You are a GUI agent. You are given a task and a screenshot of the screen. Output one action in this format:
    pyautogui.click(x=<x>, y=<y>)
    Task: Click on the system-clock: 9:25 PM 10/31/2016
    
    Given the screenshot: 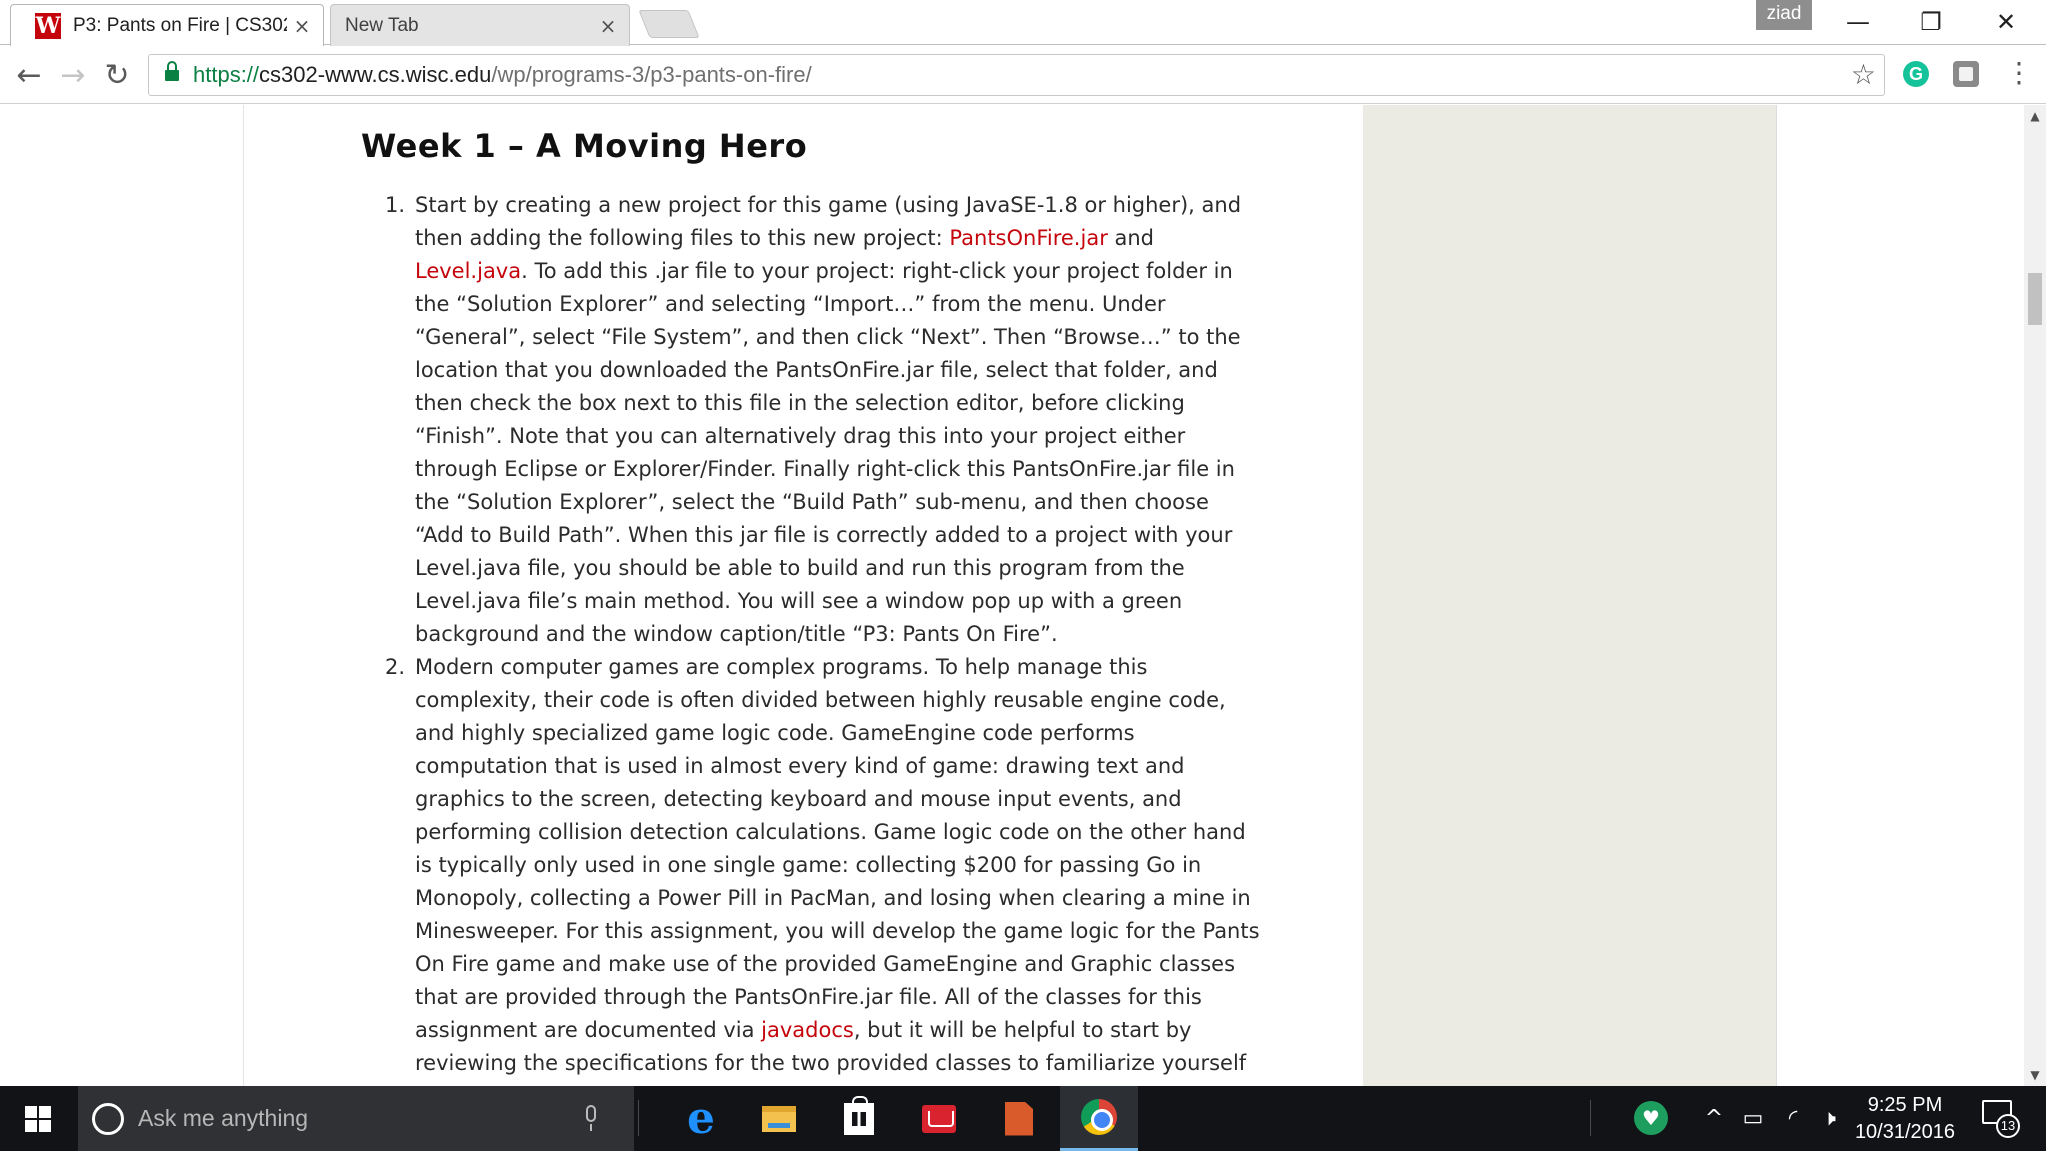 What is the action you would take?
    pyautogui.click(x=1905, y=1119)
    